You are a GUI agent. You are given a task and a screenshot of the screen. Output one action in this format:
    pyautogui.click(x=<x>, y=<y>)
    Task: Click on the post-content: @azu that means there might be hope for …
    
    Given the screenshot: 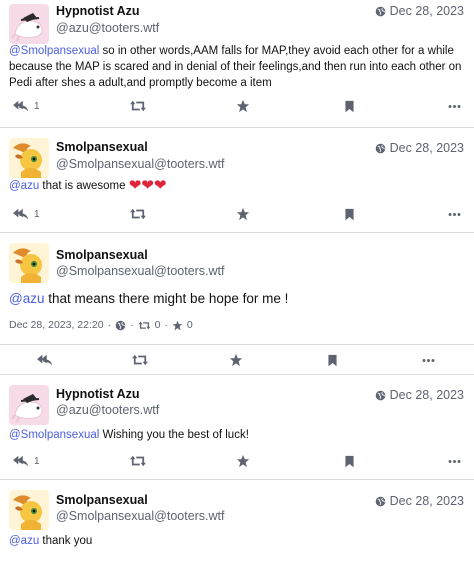 What is the action you would take?
    pyautogui.click(x=235, y=299)
    